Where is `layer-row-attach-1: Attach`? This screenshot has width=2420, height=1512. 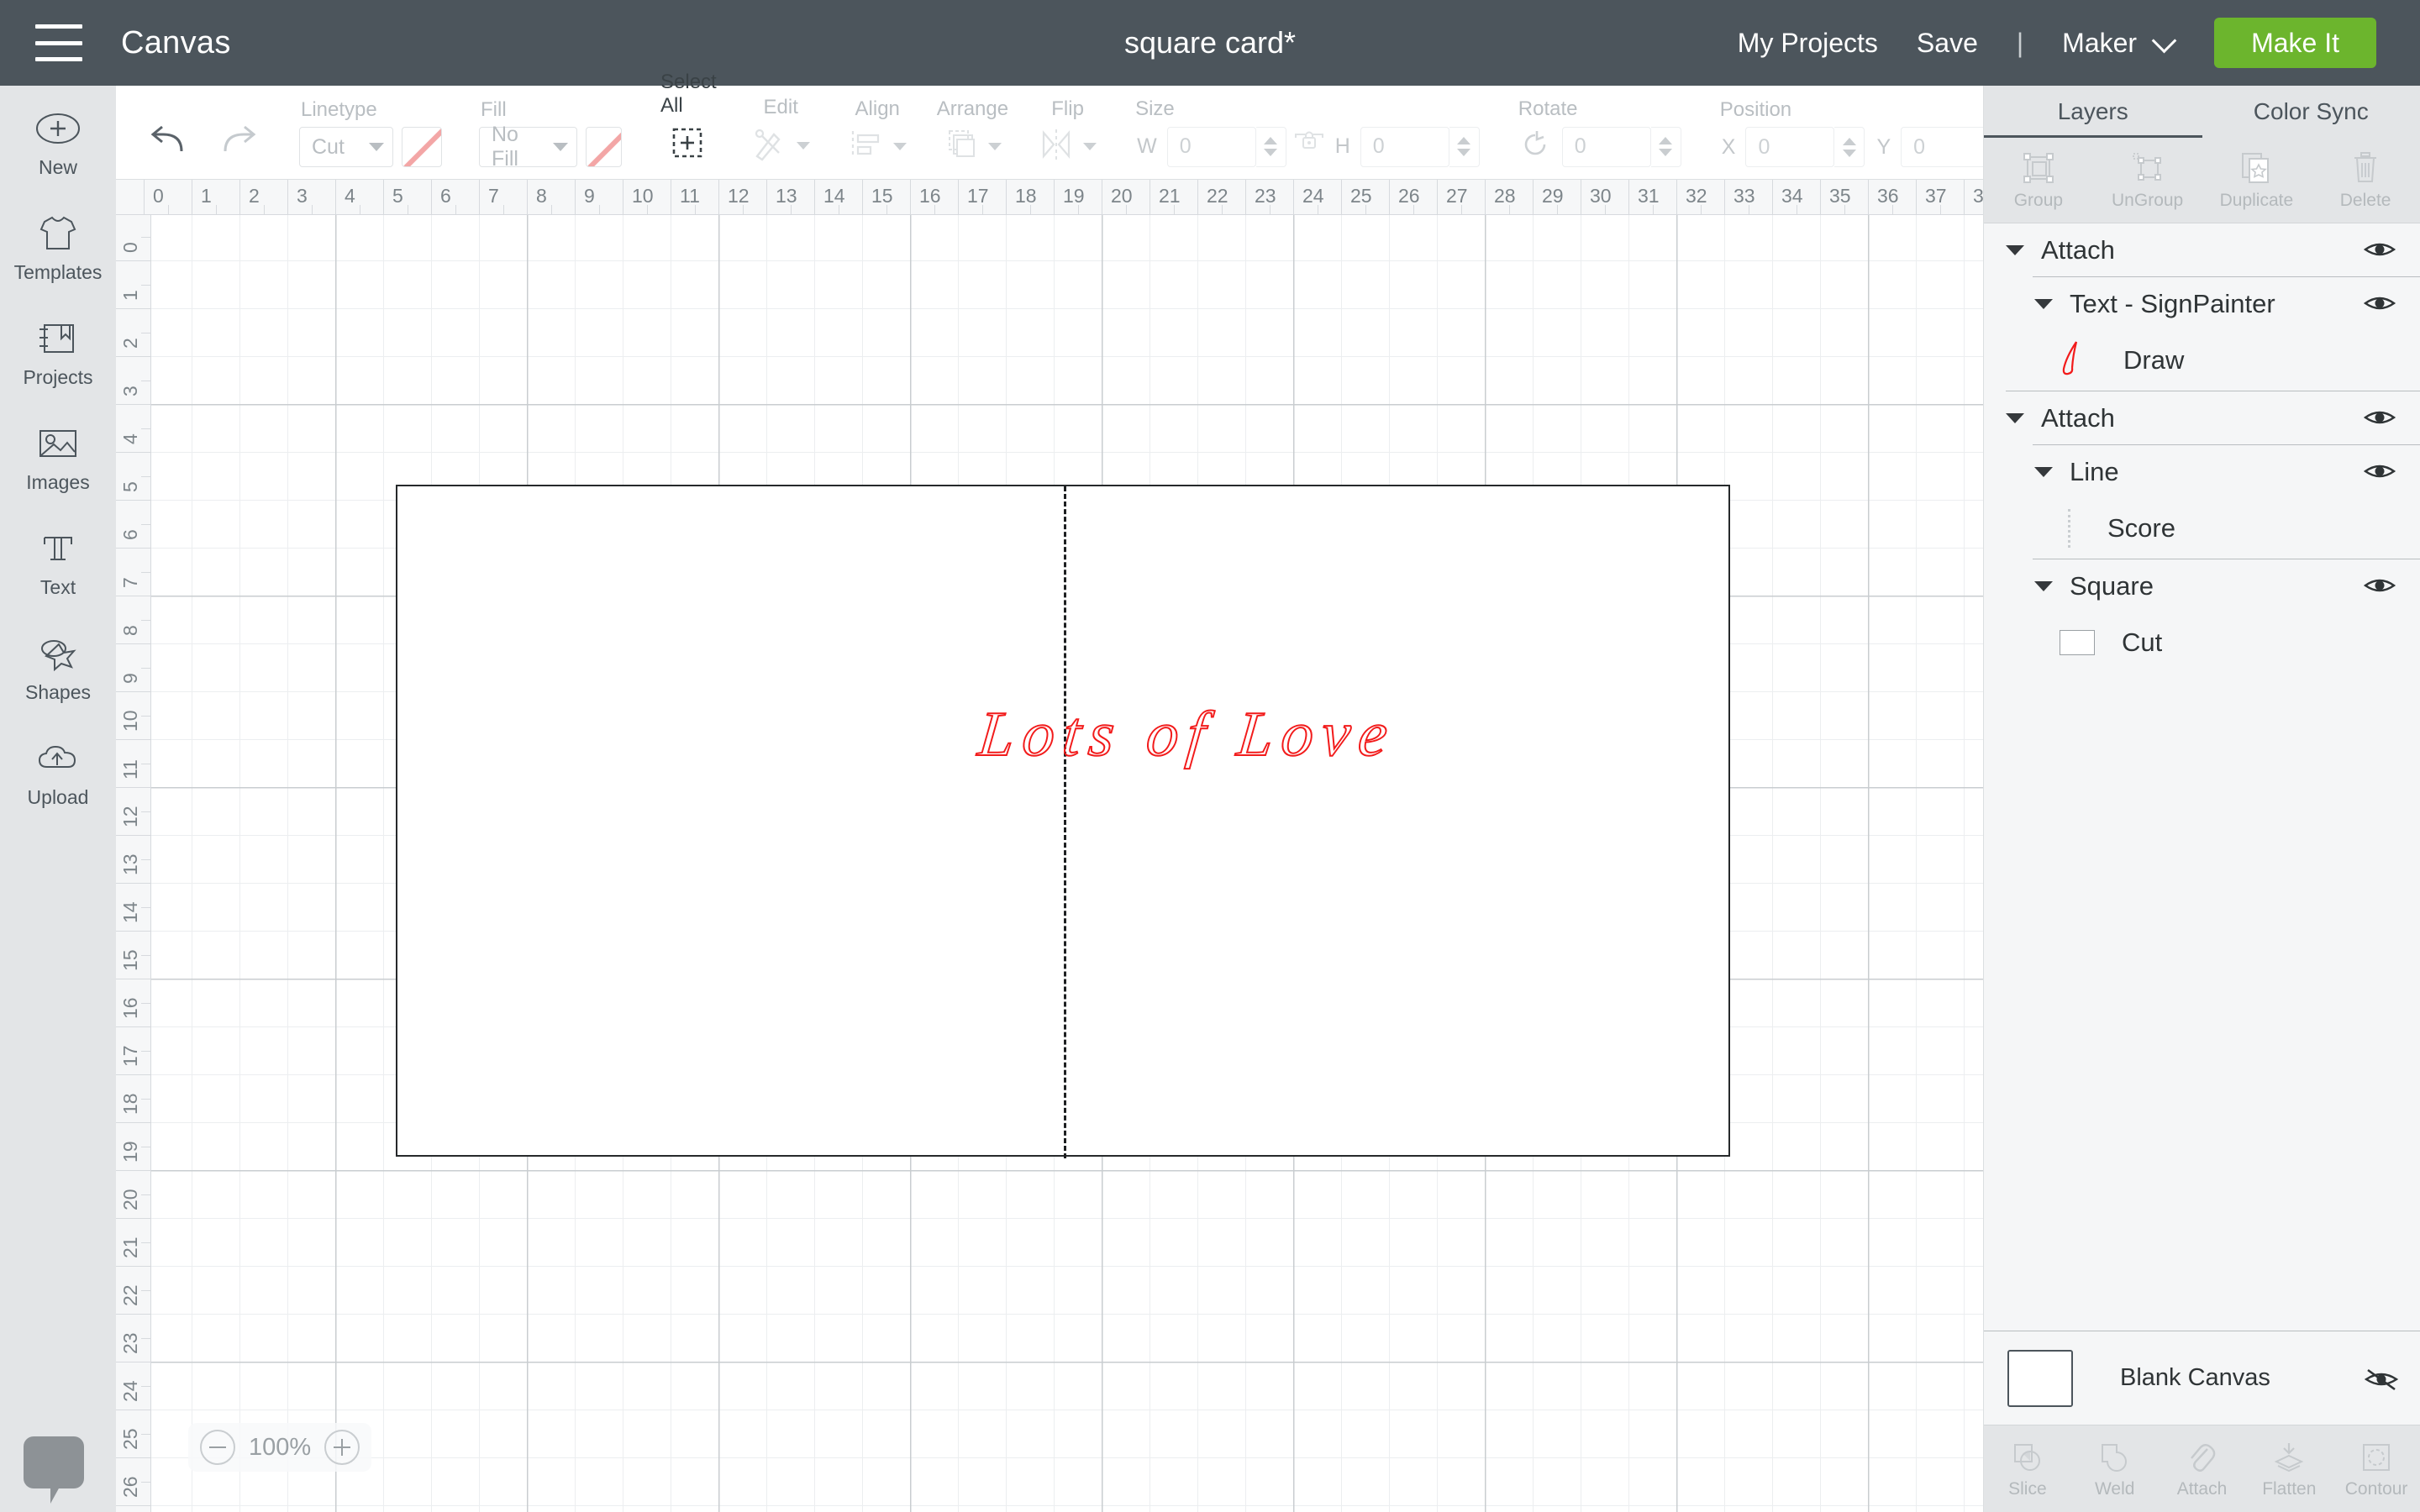 layer-row-attach-1: Attach is located at coordinates (2202, 249).